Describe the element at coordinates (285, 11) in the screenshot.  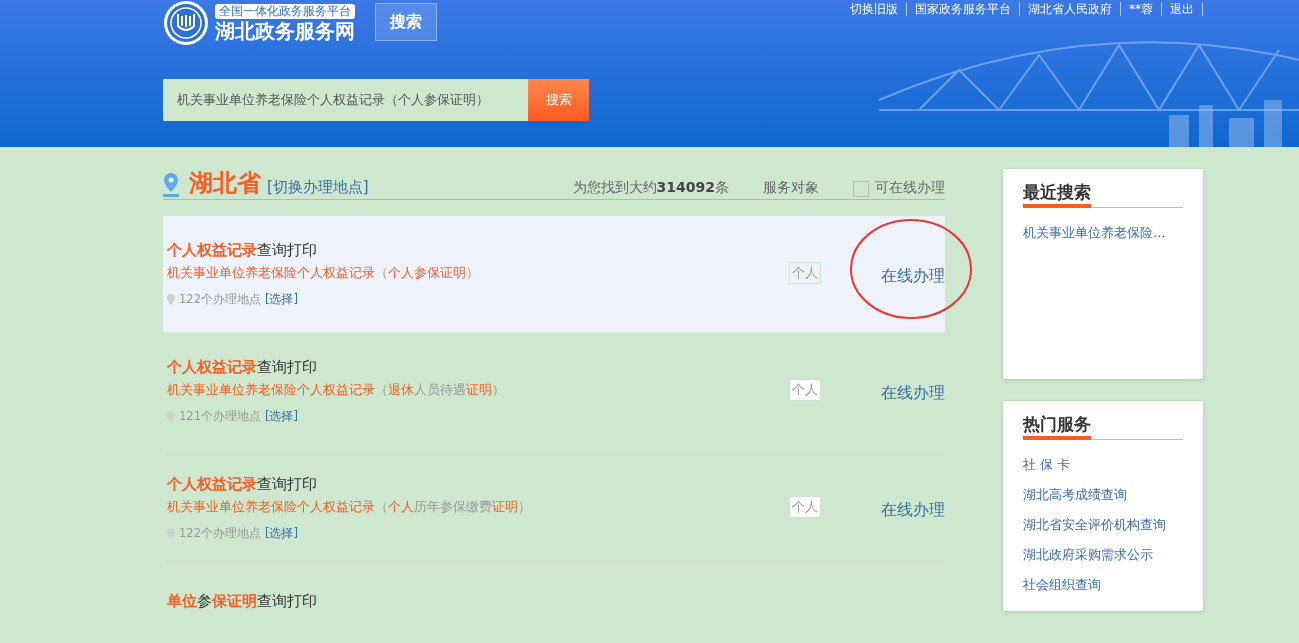
I see `platform-tag: 全国一体化政务服务平台` at that location.